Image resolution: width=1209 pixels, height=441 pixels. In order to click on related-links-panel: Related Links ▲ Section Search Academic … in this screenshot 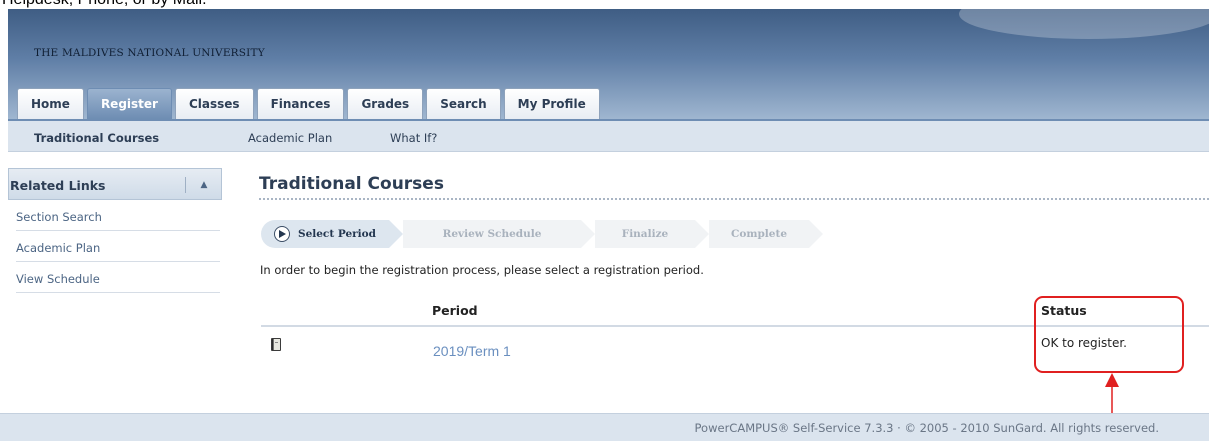, I will do `click(115, 230)`.